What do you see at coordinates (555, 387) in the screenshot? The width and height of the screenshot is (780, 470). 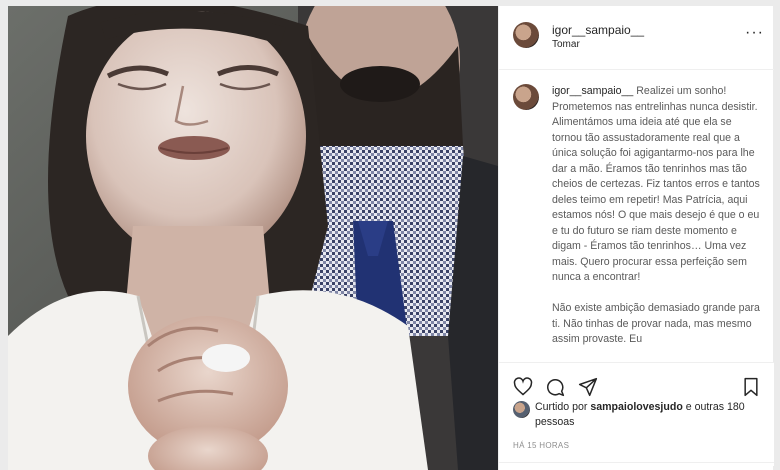 I see `comment-icon` at bounding box center [555, 387].